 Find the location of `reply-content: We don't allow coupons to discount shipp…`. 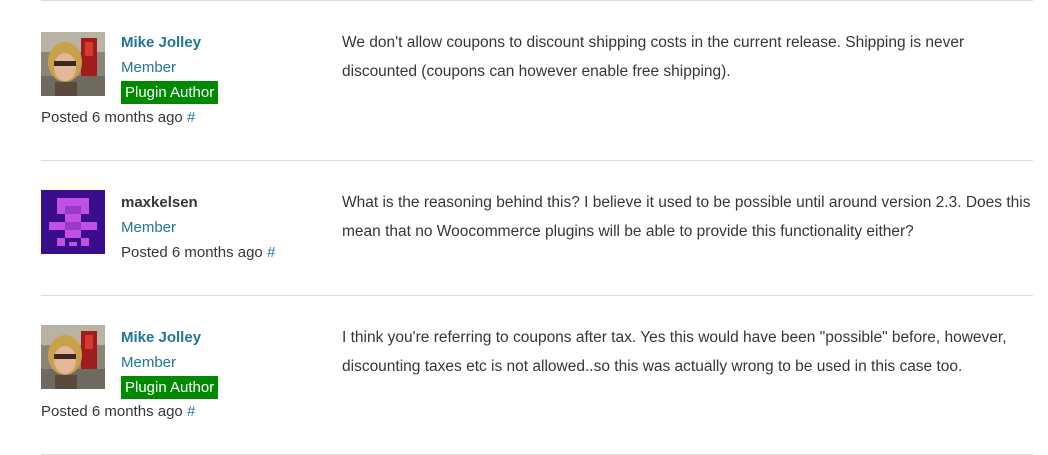

reply-content: We don't allow coupons to discount shipp… is located at coordinates (653, 57).